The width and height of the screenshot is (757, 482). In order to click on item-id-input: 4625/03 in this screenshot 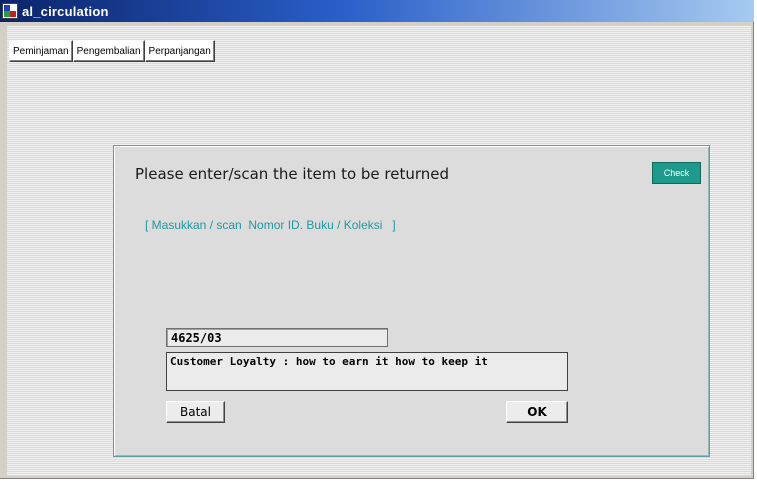, I will do `click(277, 337)`.